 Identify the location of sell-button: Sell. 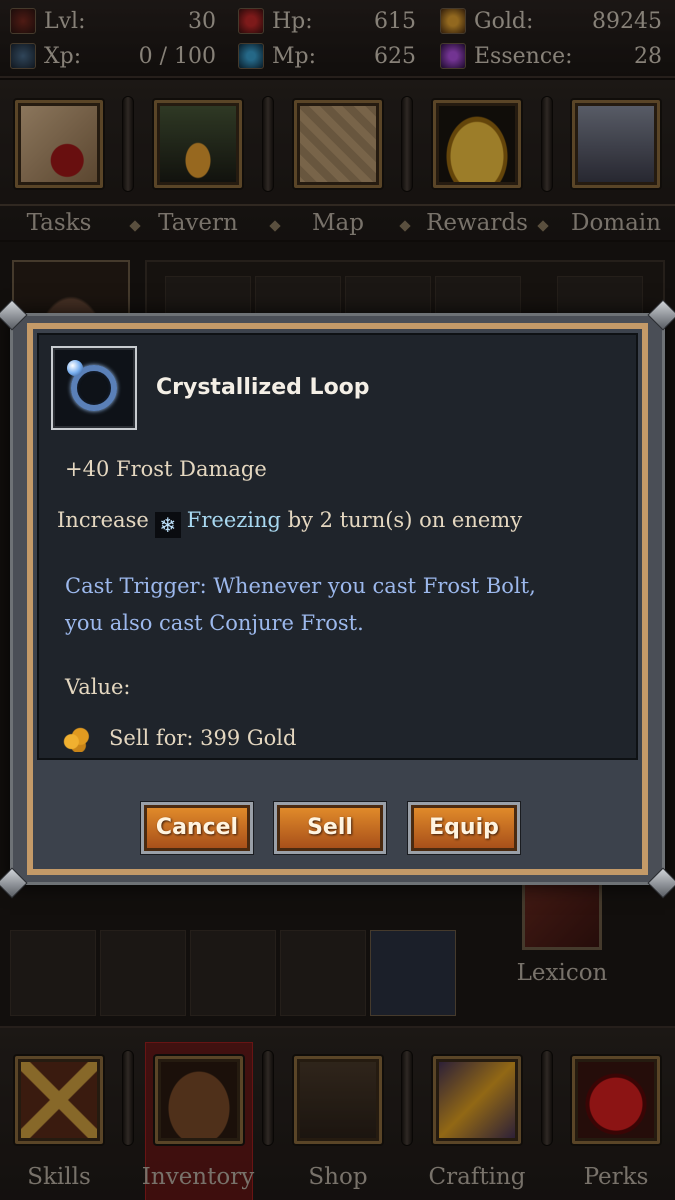
(330, 828).